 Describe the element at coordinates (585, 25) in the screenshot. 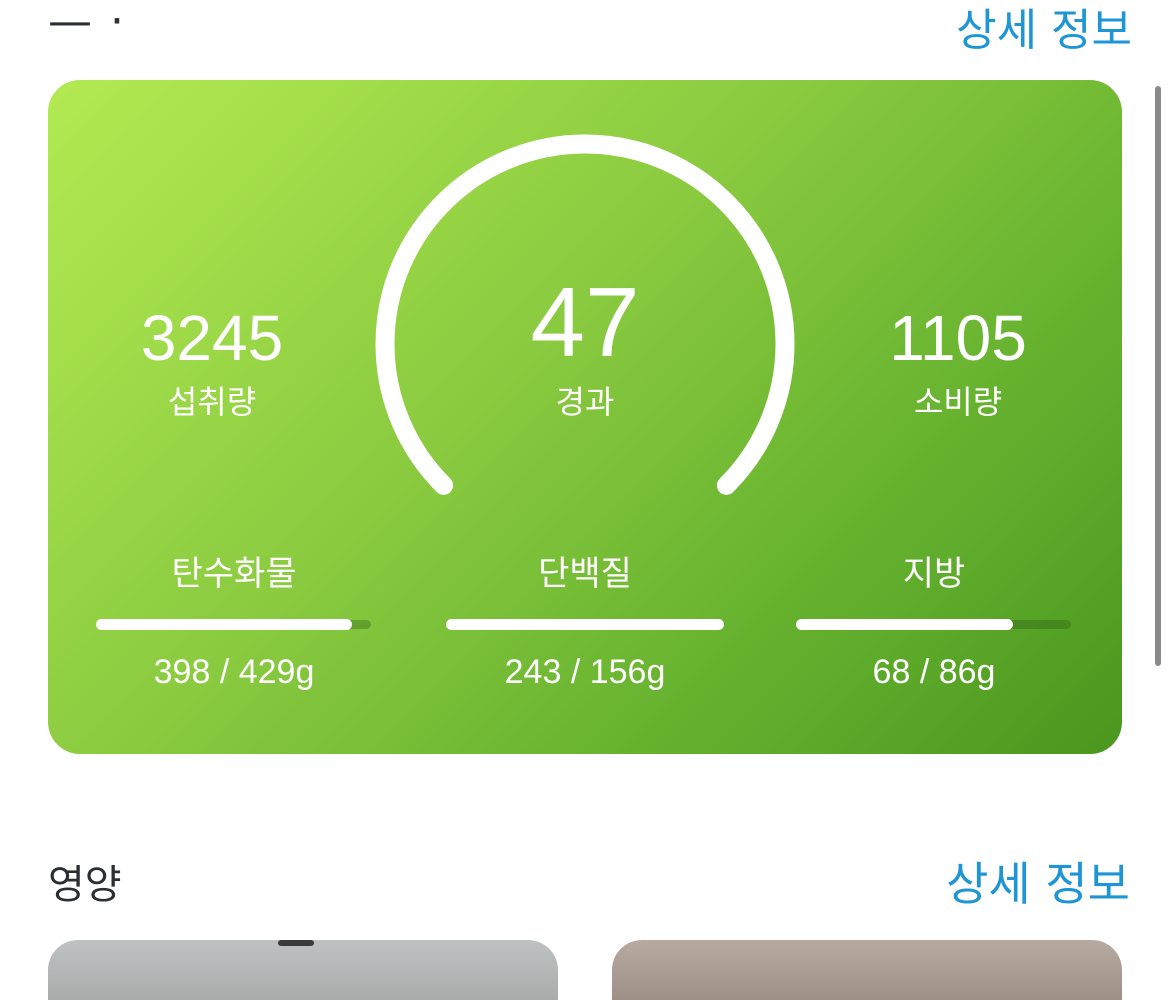

I see `previous-section-header: — · 상세 정보` at that location.